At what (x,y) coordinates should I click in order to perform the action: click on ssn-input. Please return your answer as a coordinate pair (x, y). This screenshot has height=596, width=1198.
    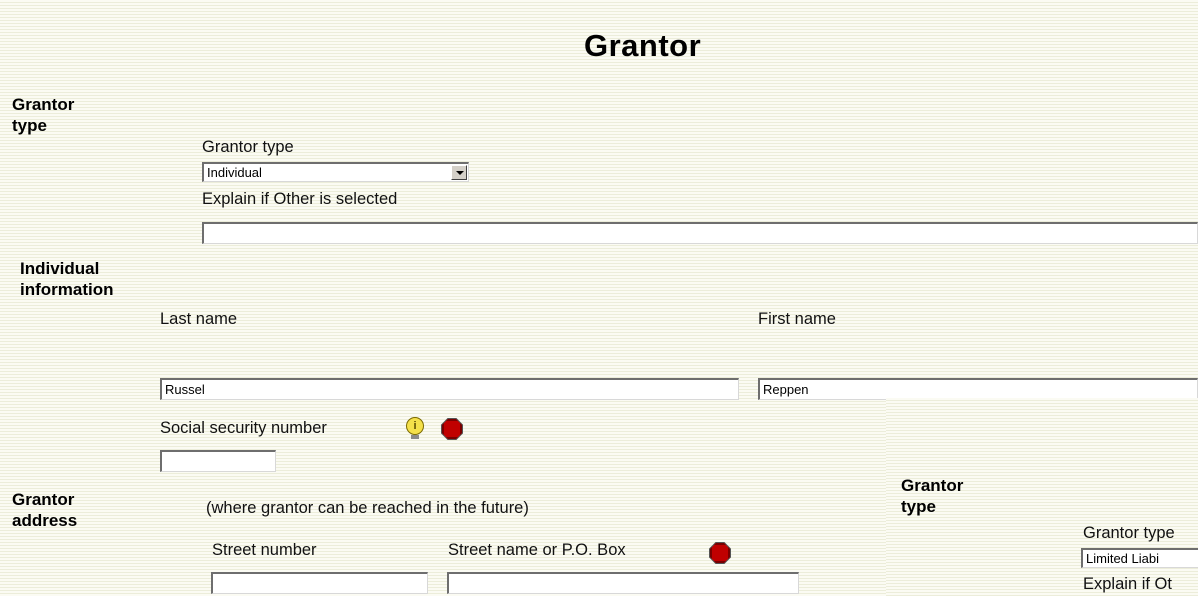
    Looking at the image, I should click on (218, 461).